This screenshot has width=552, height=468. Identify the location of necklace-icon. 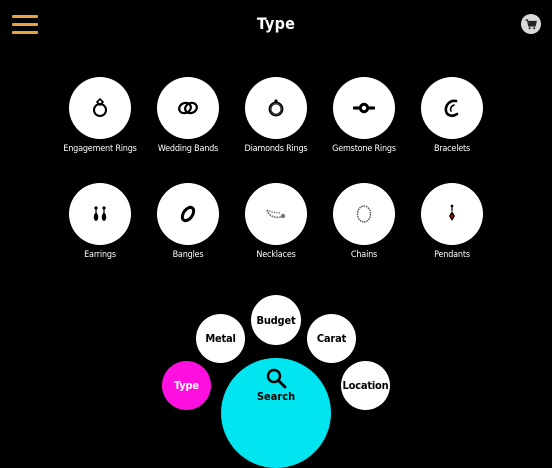
(276, 214).